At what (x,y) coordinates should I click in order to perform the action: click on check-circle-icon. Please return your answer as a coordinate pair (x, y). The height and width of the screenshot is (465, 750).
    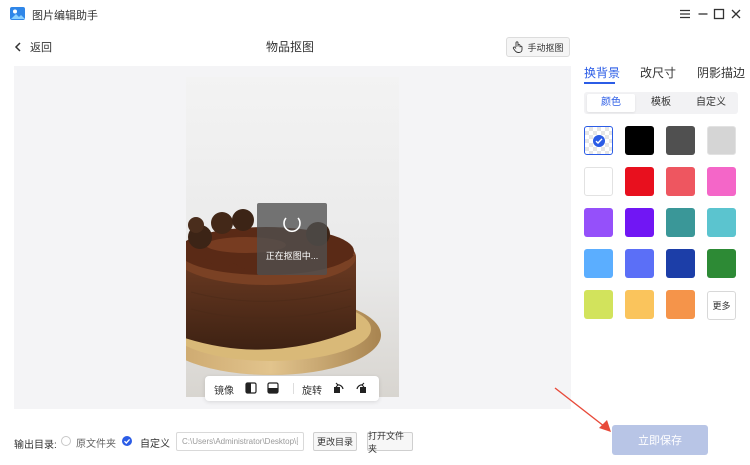
    Looking at the image, I should click on (598, 140).